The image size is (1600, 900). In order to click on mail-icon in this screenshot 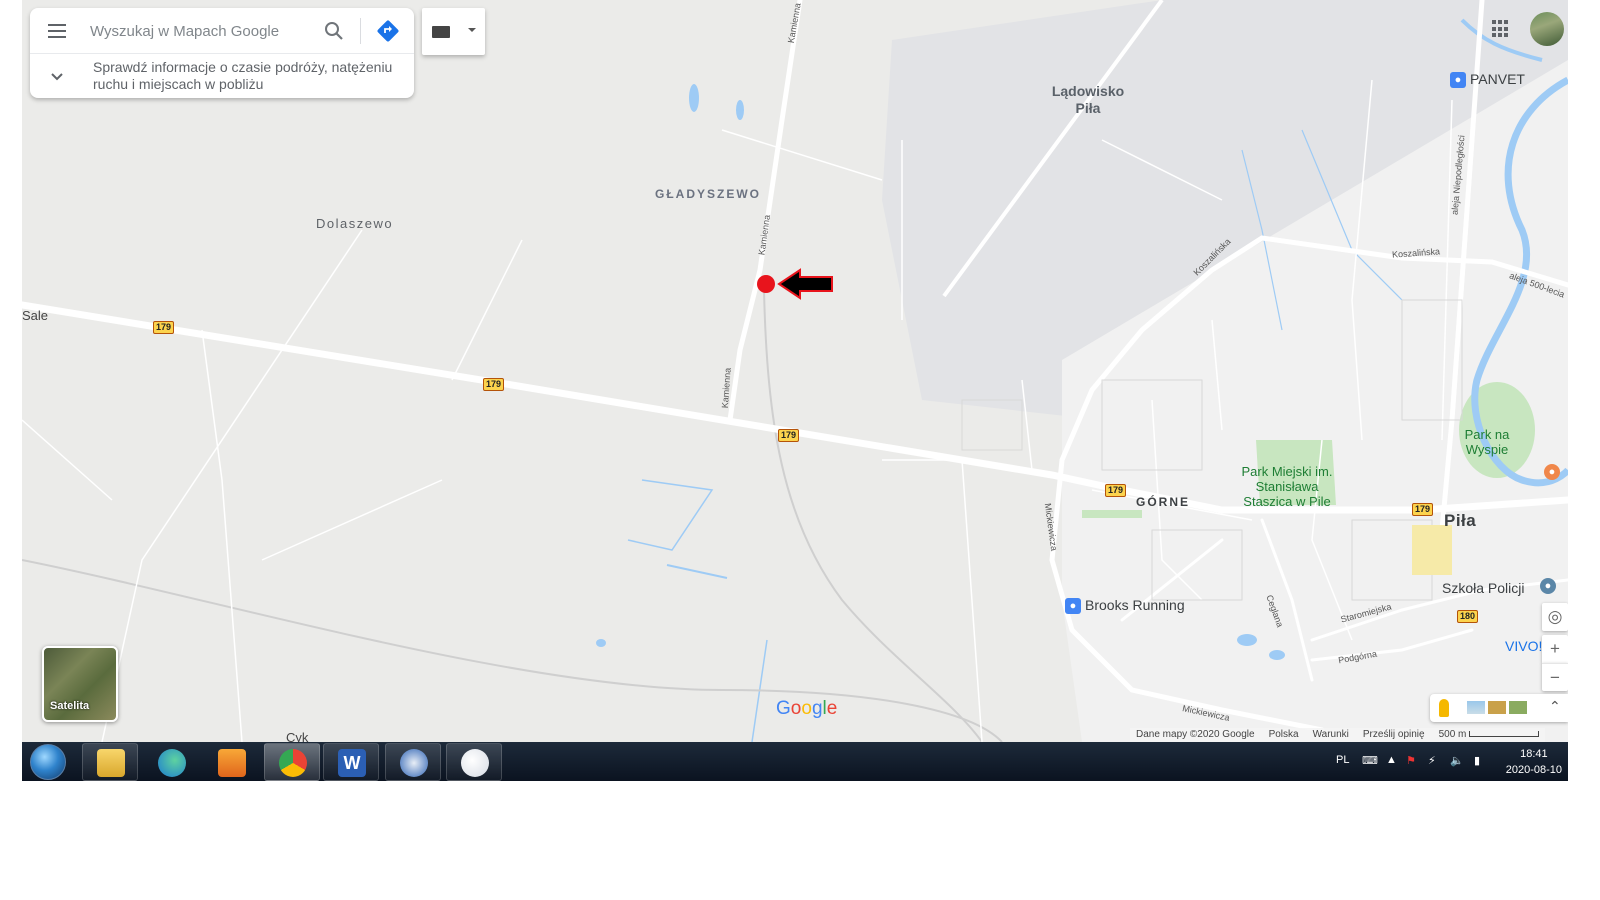, I will do `click(414, 763)`.